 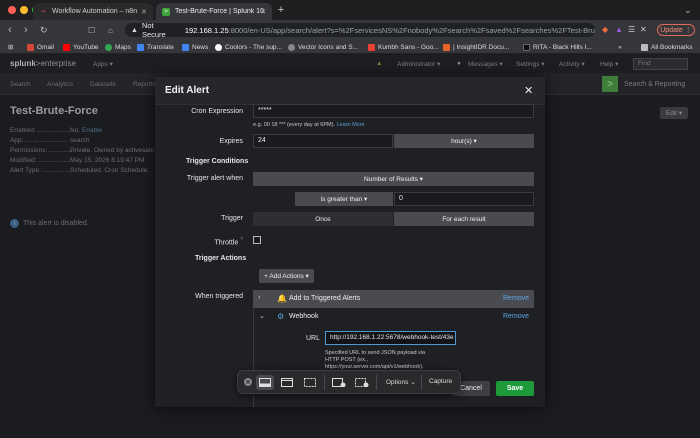 What do you see at coordinates (26, 30) in the screenshot?
I see `forward-icon: ›` at bounding box center [26, 30].